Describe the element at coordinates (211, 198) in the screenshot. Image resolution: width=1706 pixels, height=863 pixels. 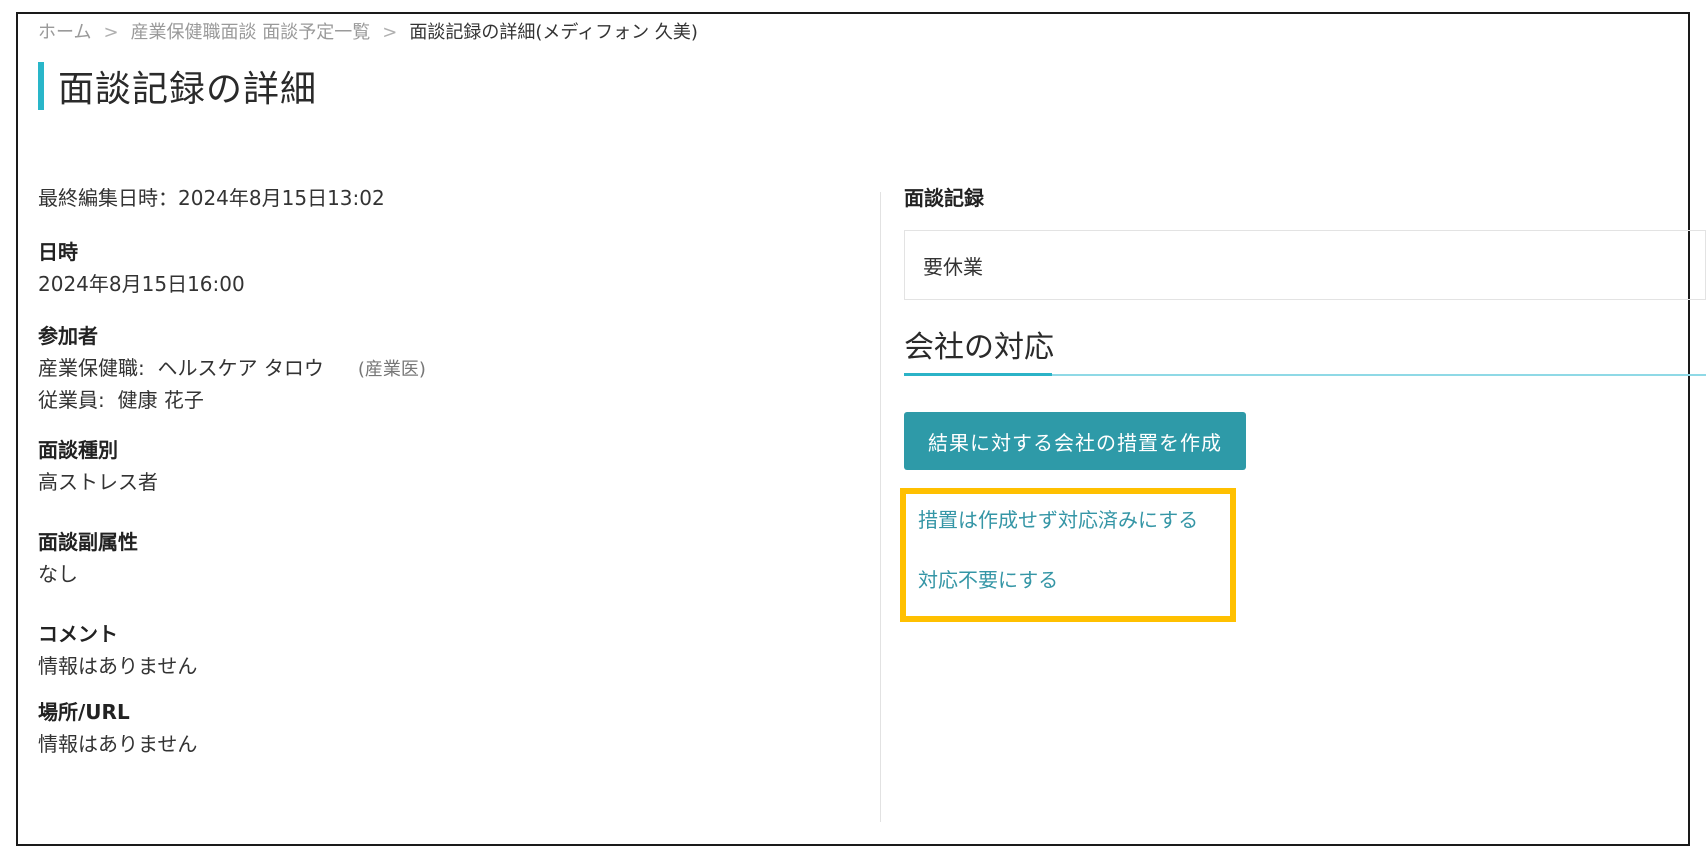
I see `last-edited: 最終編集日時：2024年8月15日13:02` at that location.